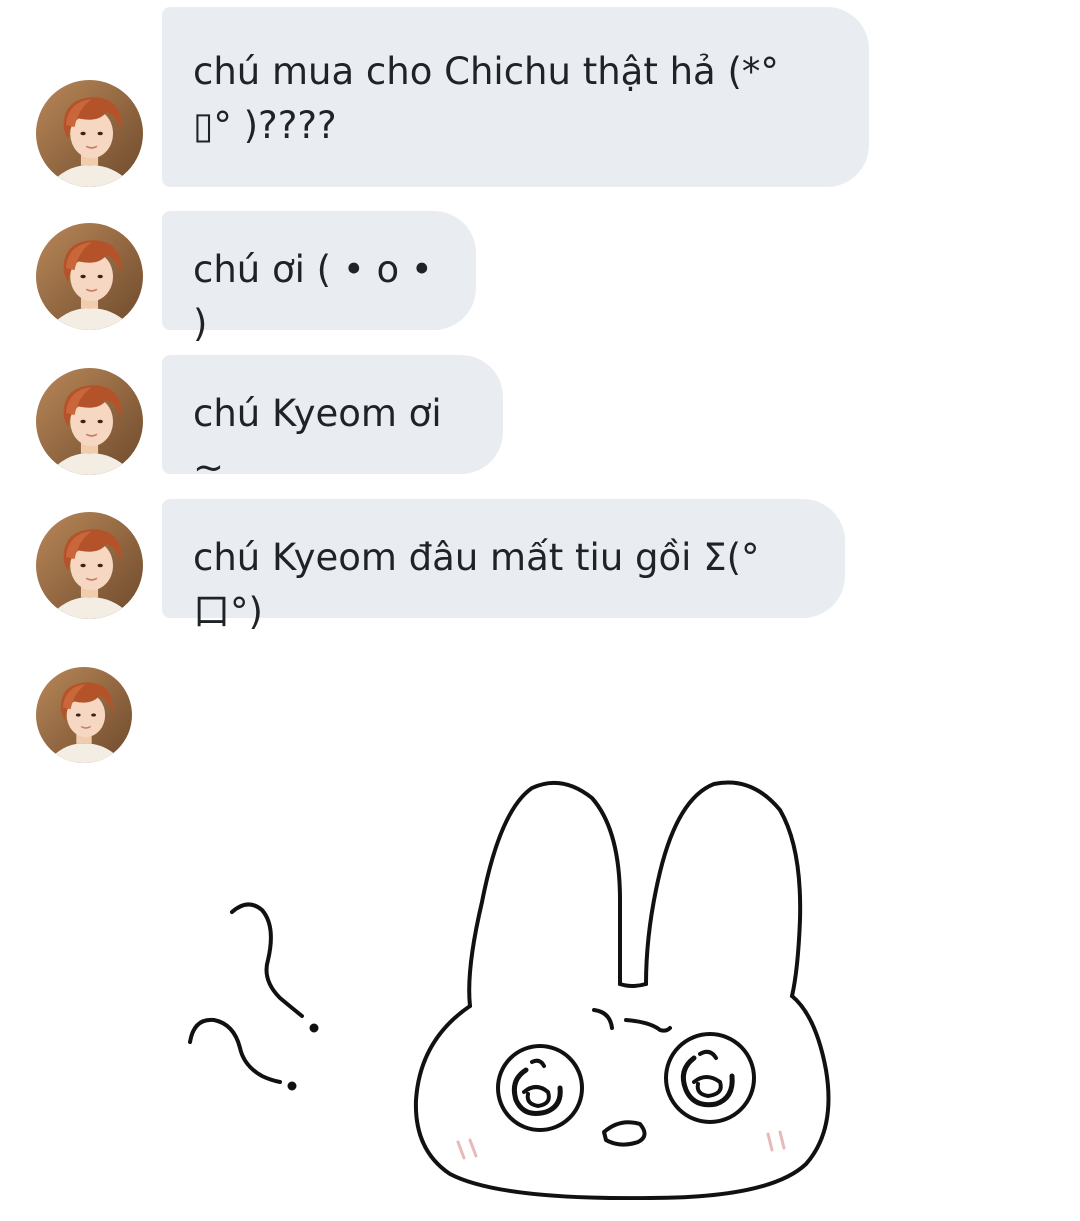  What do you see at coordinates (515, 97) in the screenshot?
I see `message-bubble: chú mua cho Chichu thật hả (*° ▯° )????` at bounding box center [515, 97].